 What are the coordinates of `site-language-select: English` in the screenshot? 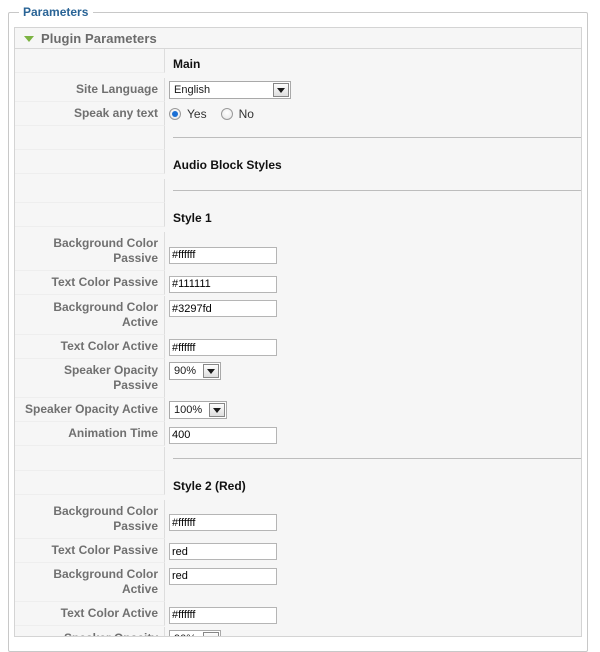 It's located at (230, 90).